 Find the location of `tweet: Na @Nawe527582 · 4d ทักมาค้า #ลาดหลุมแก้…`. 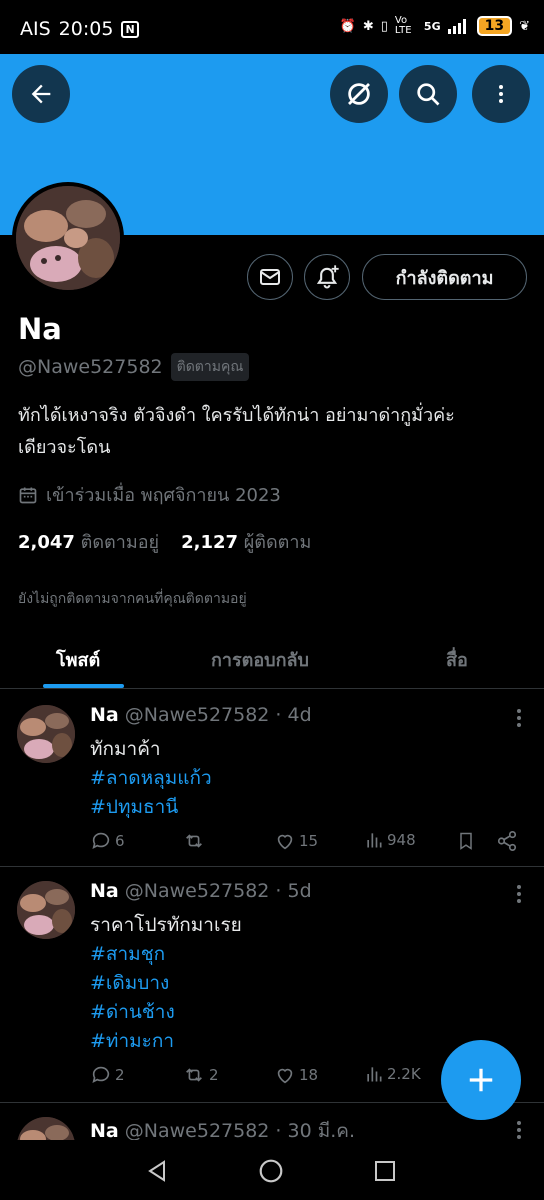

tweet: Na @Nawe527582 · 4d ทักมาค้า #ลาดหลุมแก้… is located at coordinates (272, 778).